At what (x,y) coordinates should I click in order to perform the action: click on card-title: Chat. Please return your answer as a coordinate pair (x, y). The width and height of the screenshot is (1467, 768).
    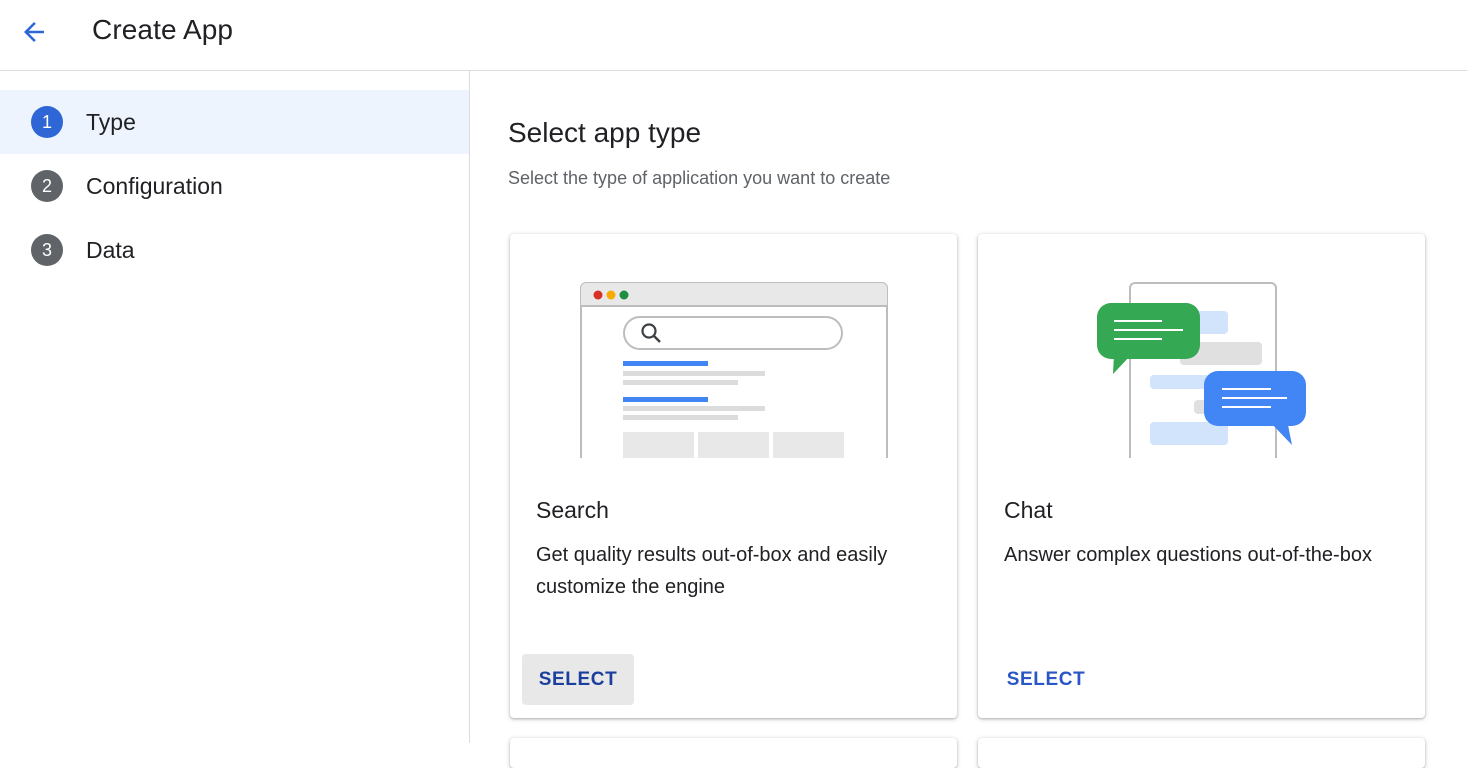
    Looking at the image, I should click on (1028, 510).